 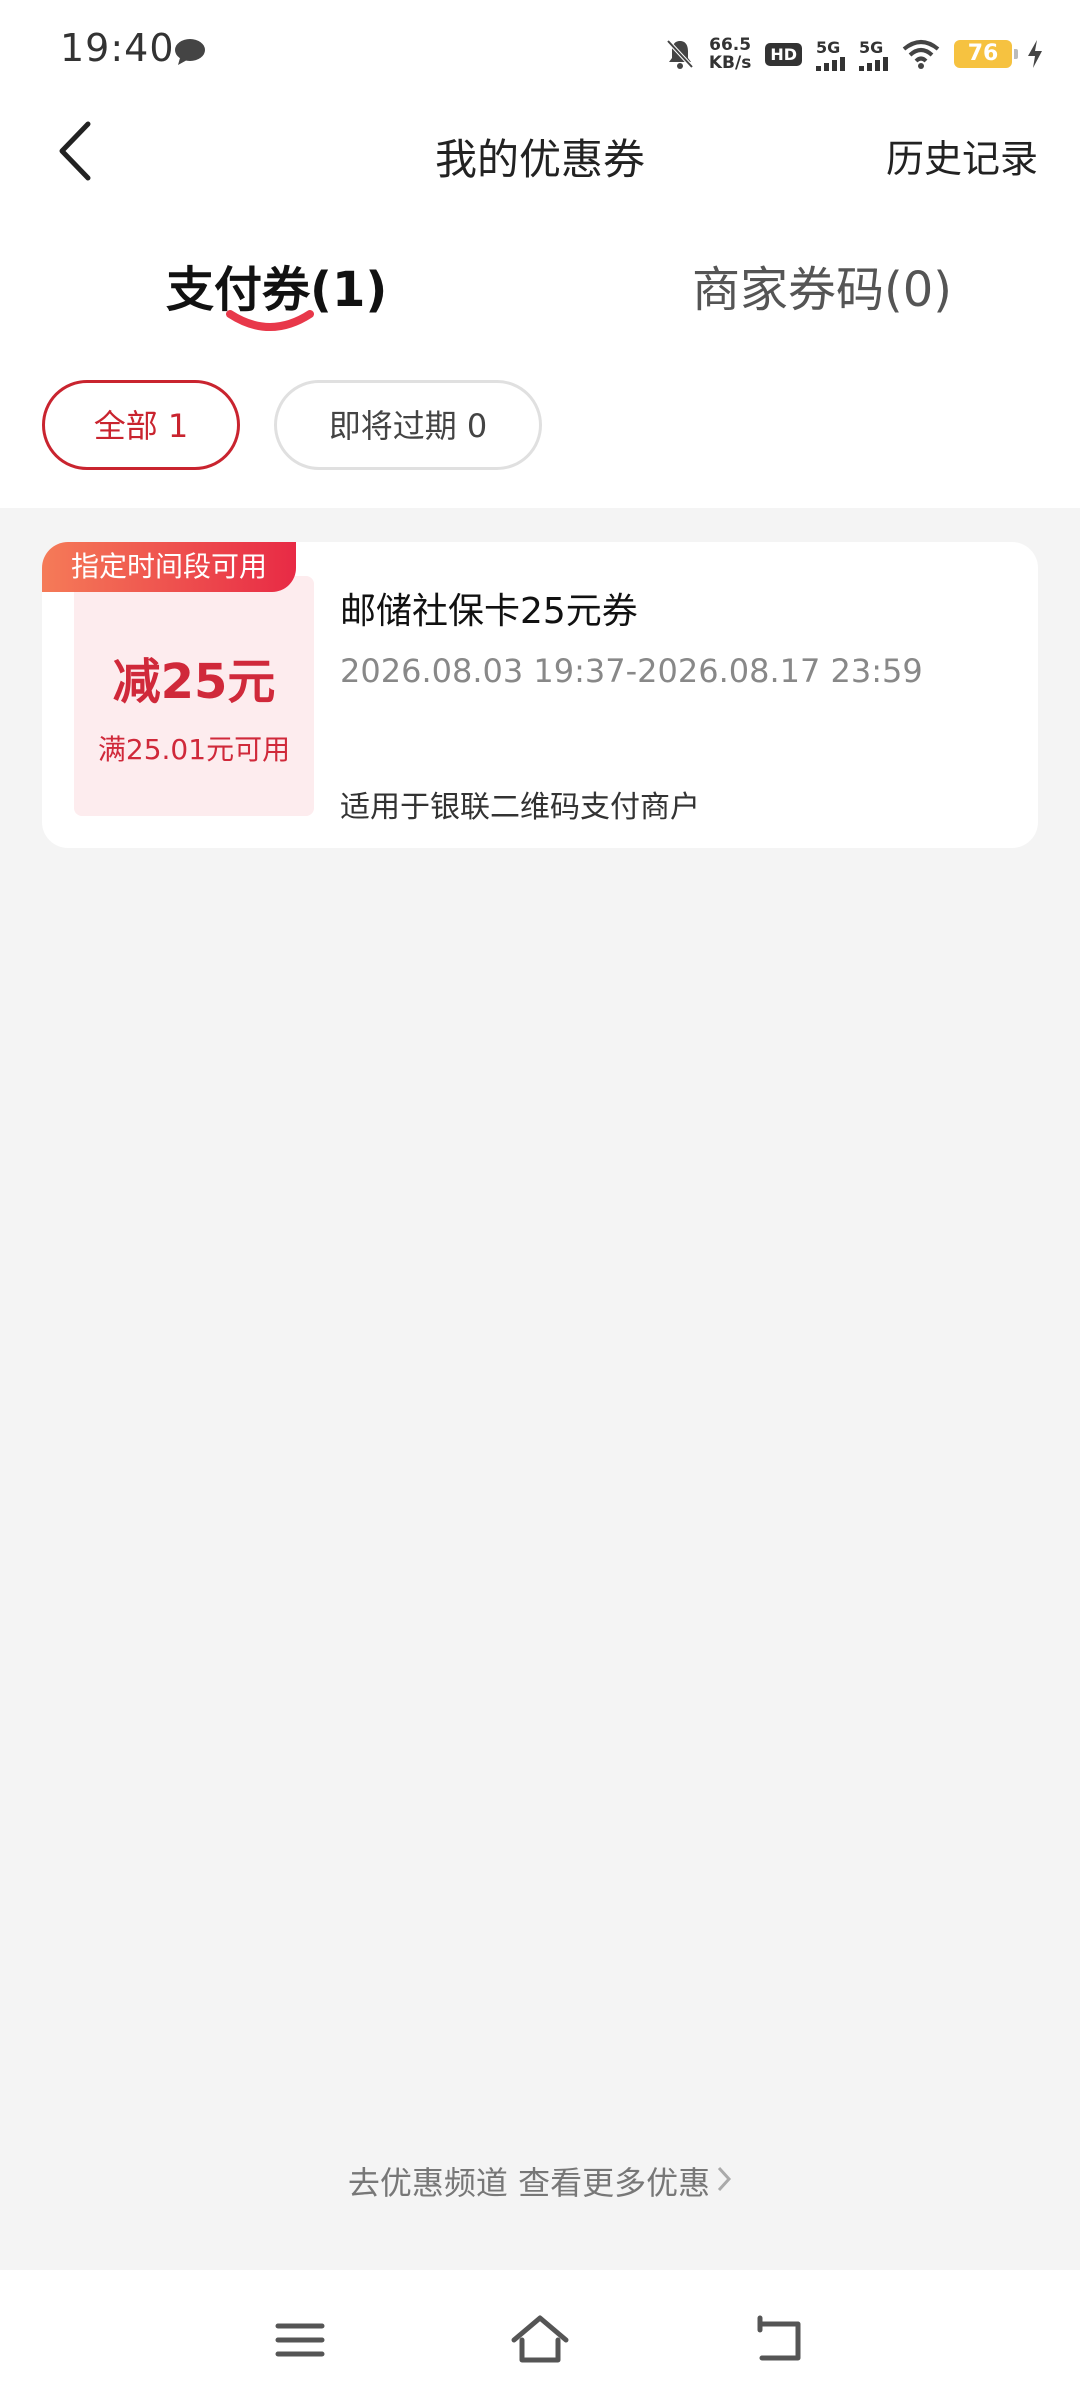 I want to click on coupon-tabs: 支付券(1) 商家券码(0), so click(x=540, y=295).